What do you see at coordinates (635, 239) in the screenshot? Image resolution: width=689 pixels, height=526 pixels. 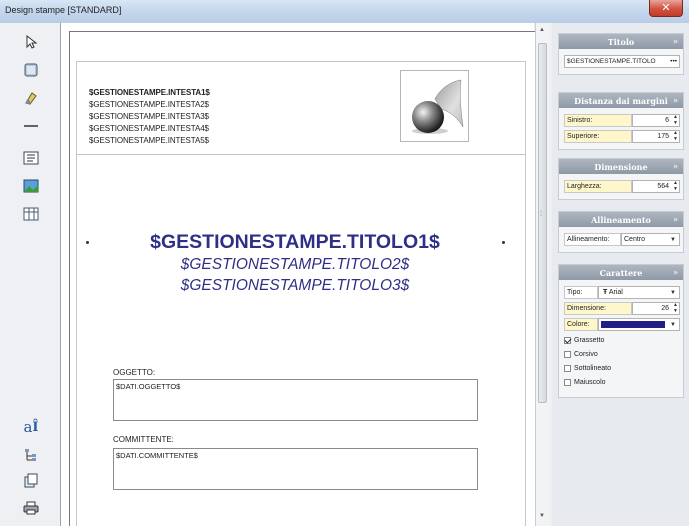 I see `allineamento-value: Centro` at bounding box center [635, 239].